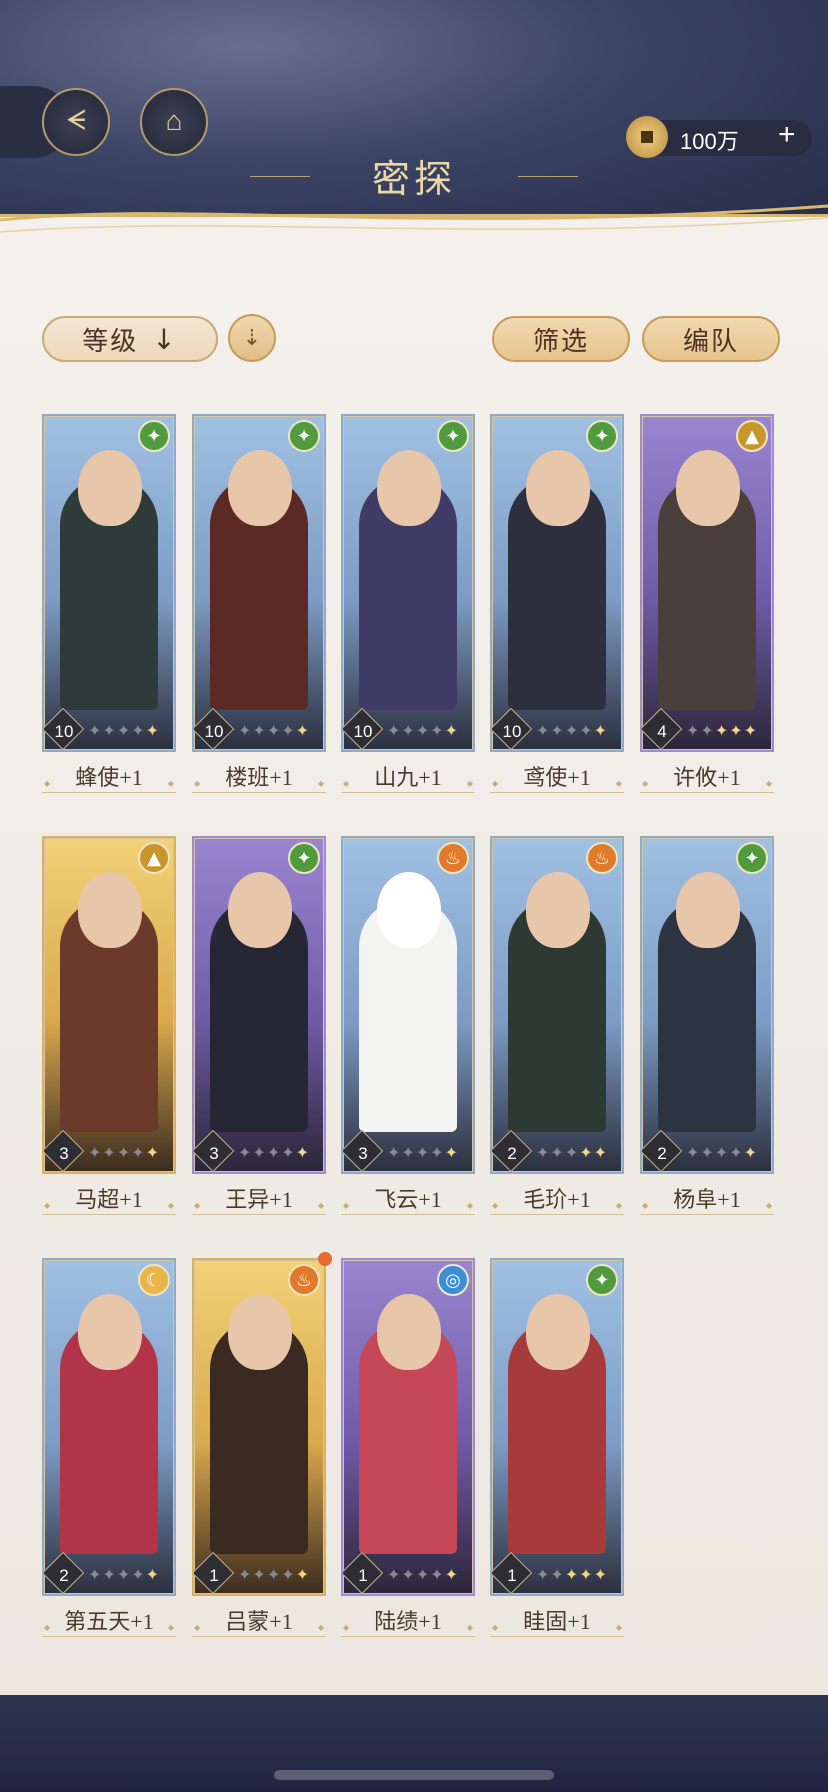 This screenshot has width=828, height=1792. I want to click on add-currency-button: +, so click(787, 135).